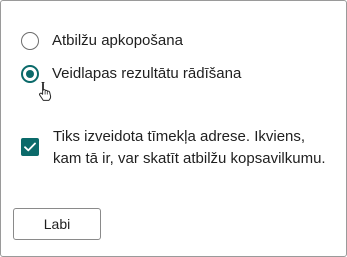 This screenshot has width=347, height=257. Describe the element at coordinates (30, 41) in the screenshot. I see `radio-summary-button` at that location.